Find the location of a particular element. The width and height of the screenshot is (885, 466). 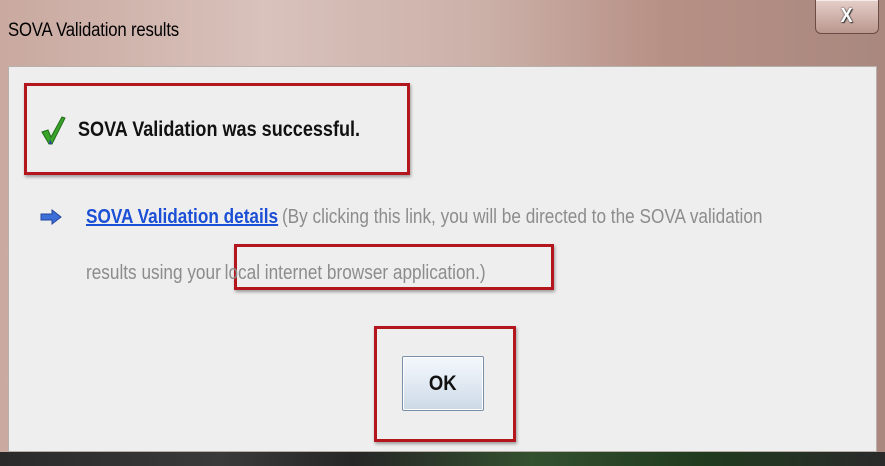

close-button: X is located at coordinates (847, 17).